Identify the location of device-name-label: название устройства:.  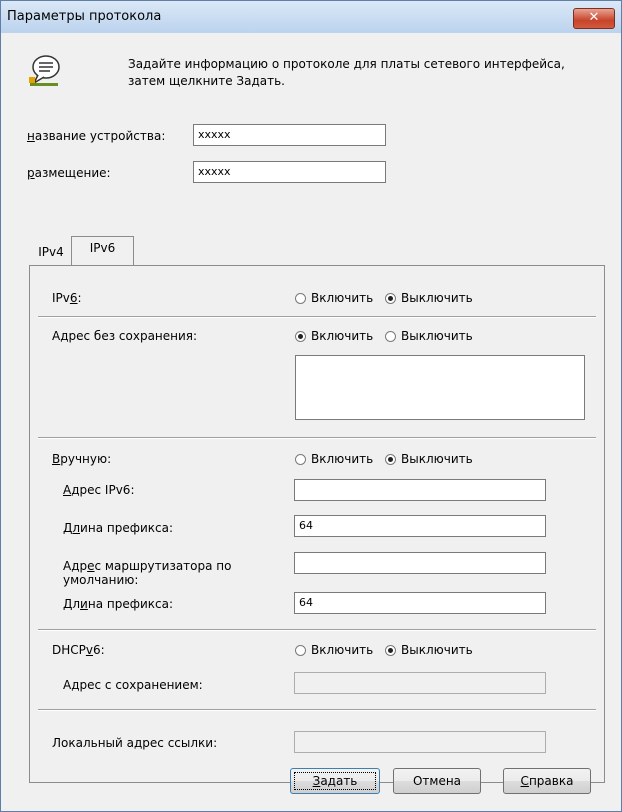
(96, 136).